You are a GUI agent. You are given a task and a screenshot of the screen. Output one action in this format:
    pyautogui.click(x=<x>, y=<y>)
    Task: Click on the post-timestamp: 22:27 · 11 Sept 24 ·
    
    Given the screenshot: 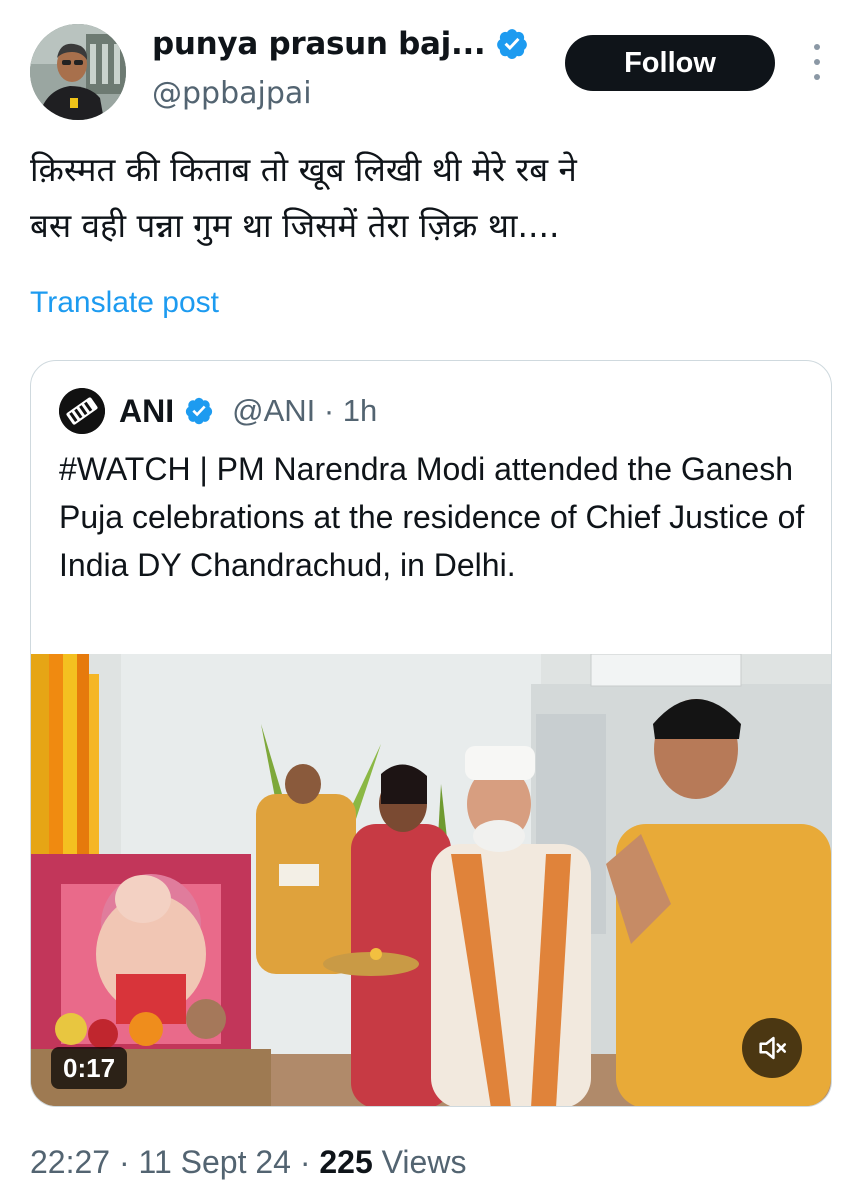 What is the action you would take?
    pyautogui.click(x=174, y=1162)
    